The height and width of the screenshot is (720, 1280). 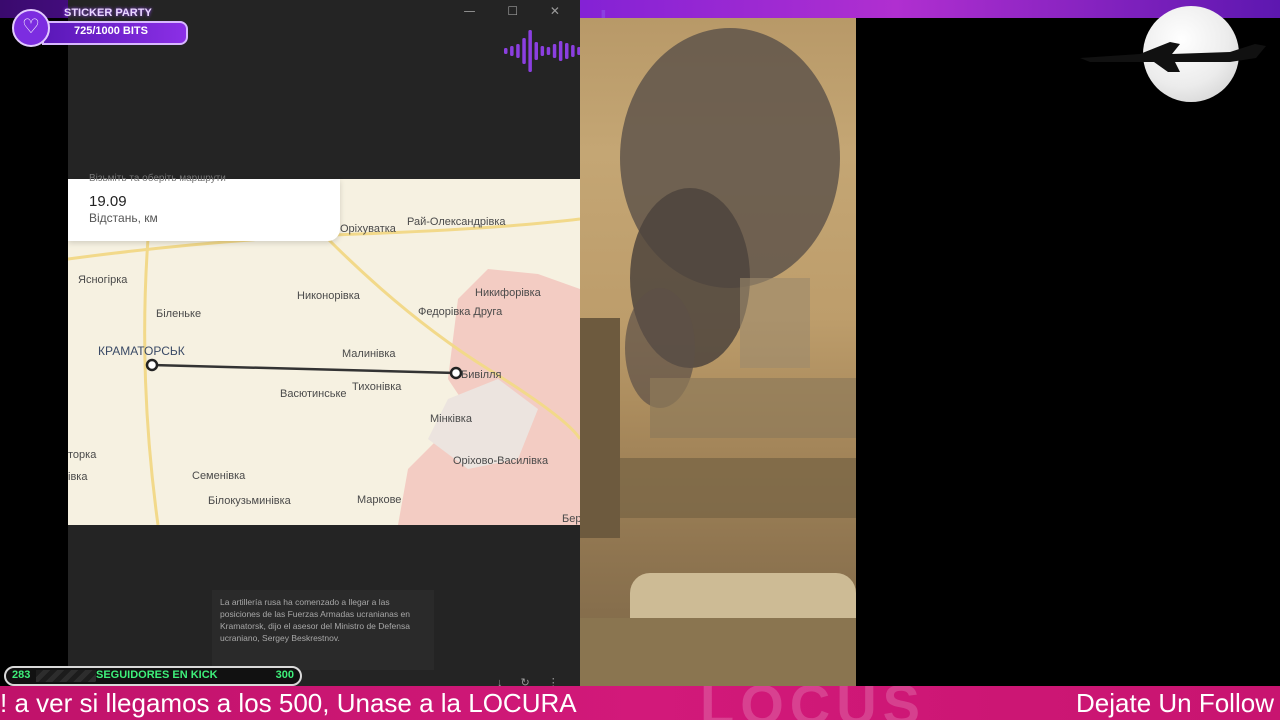 What do you see at coordinates (813, 703) in the screenshot?
I see `ticker-watermark: LOCUS` at bounding box center [813, 703].